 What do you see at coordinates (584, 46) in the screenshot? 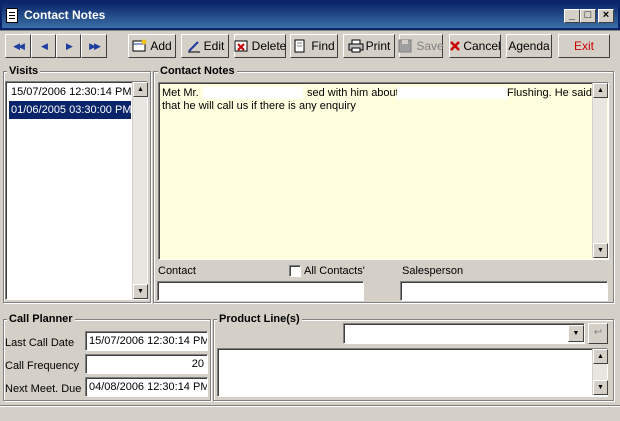
I see `exit-button: Exit` at bounding box center [584, 46].